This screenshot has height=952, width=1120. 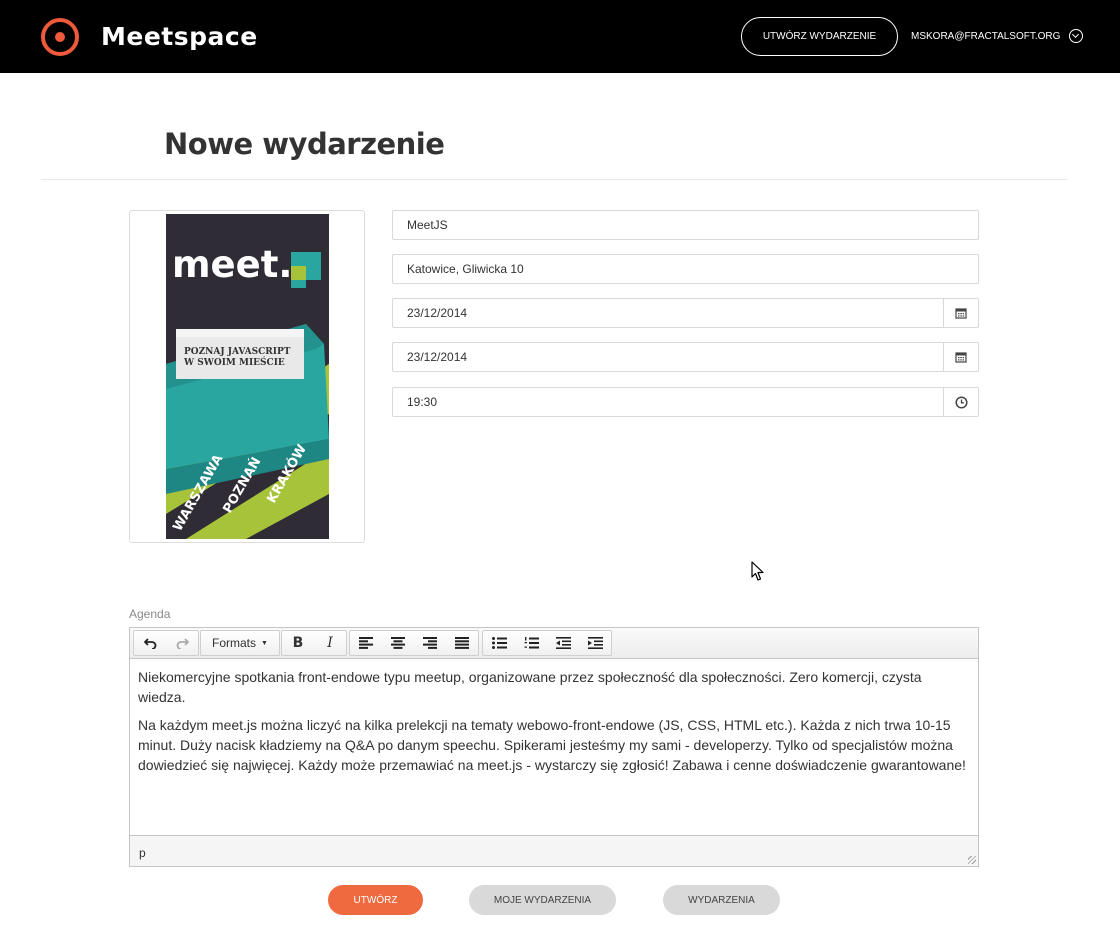 I want to click on start-date-input: 23/12/2014, so click(x=685, y=313).